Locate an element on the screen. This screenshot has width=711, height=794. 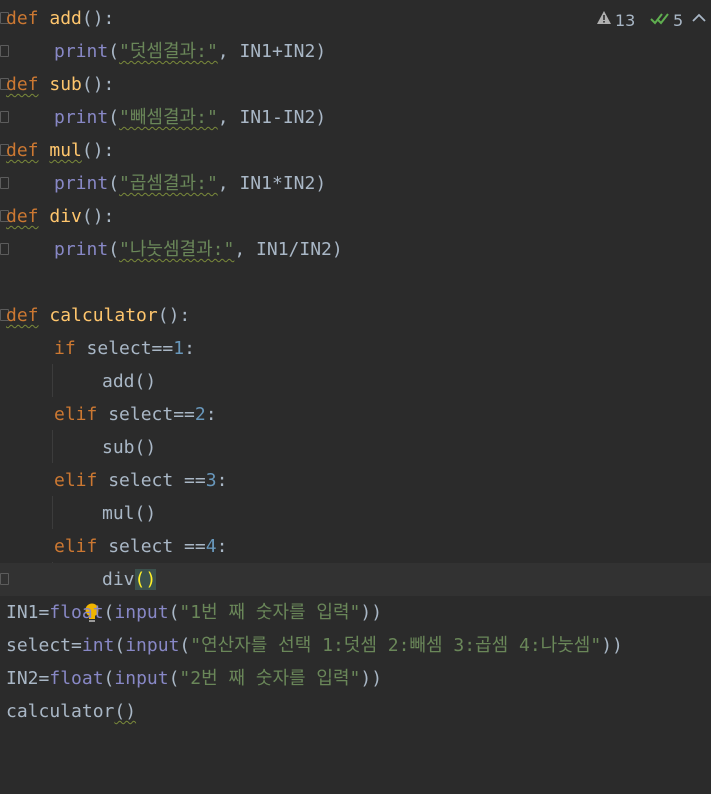
code-line: IN1=float(input("1번 째 숫자를 입력")) is located at coordinates (355, 612).